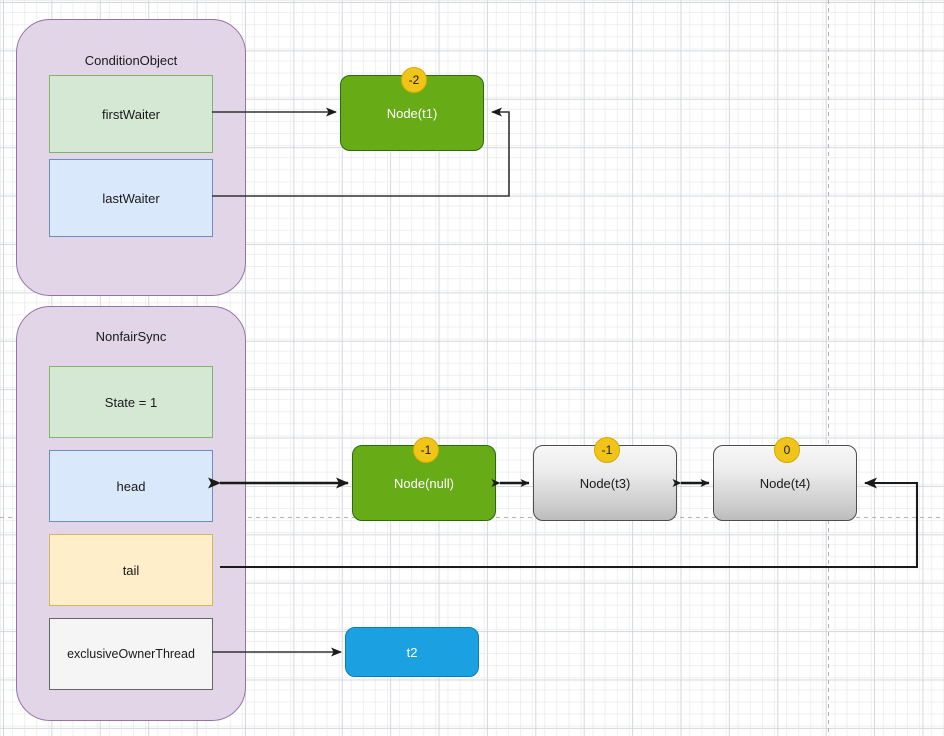  What do you see at coordinates (787, 450) in the screenshot?
I see `badge-wait-status-t4: 0` at bounding box center [787, 450].